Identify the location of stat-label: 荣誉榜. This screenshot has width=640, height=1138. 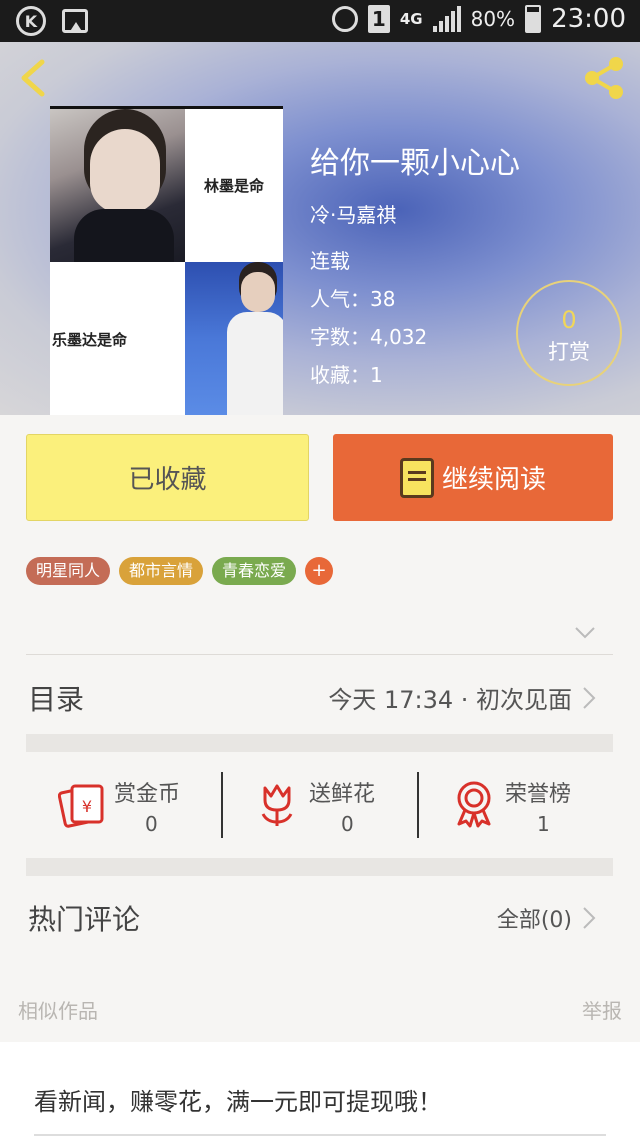
(538, 794).